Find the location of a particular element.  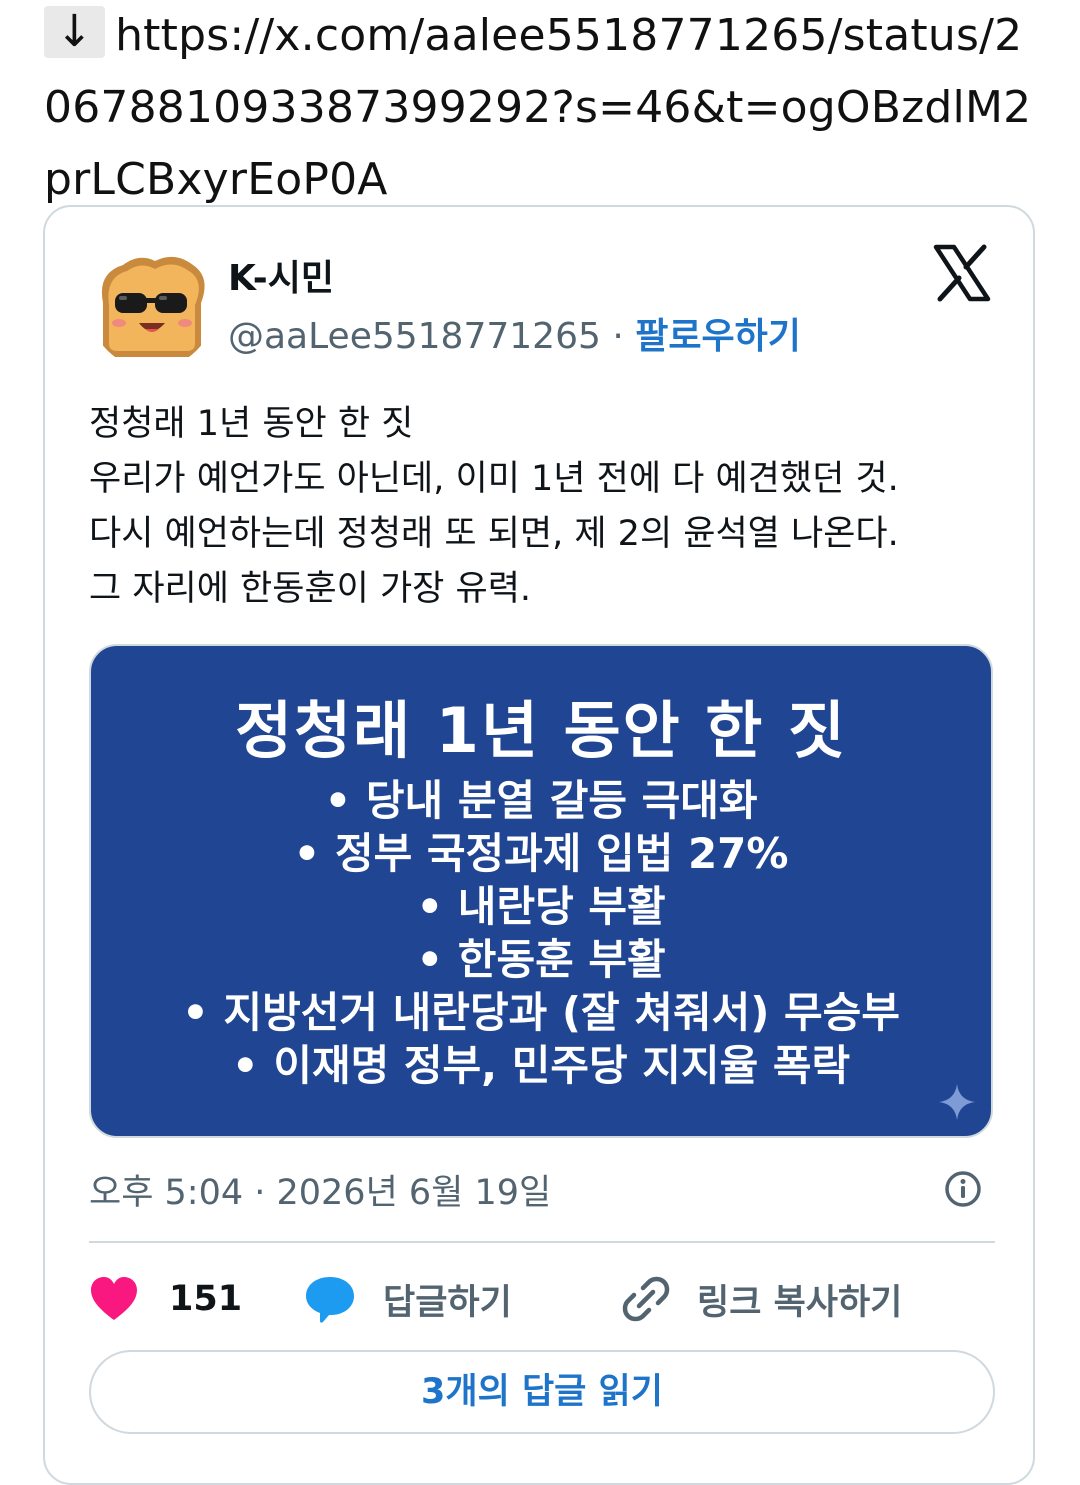

media-bullet-item: • 내란당 부활 is located at coordinates (541, 906).